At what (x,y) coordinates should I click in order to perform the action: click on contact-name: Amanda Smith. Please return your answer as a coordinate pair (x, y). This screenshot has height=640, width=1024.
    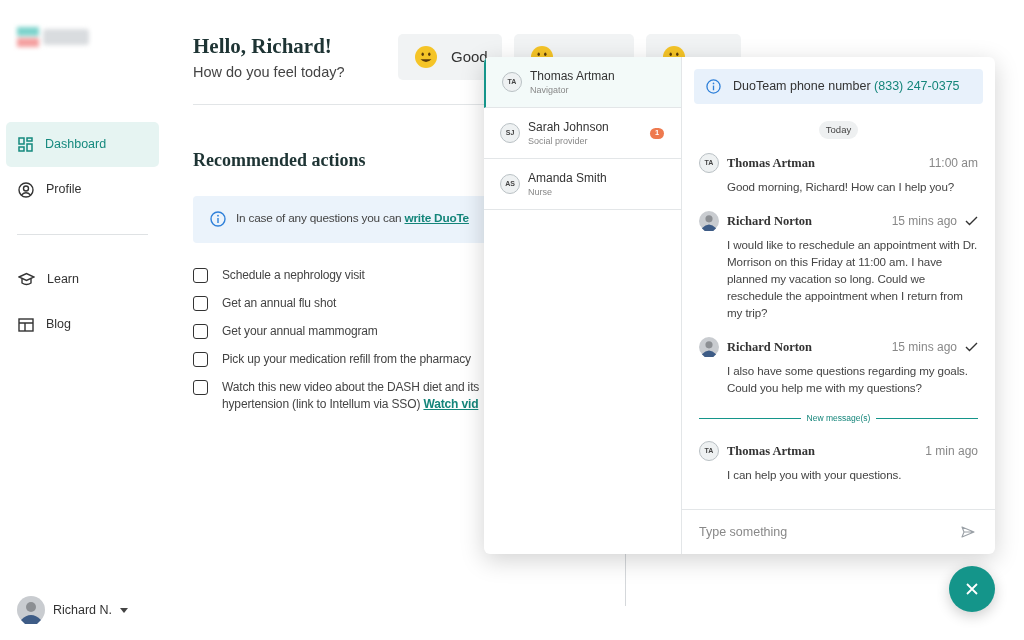
    Looking at the image, I should click on (568, 178).